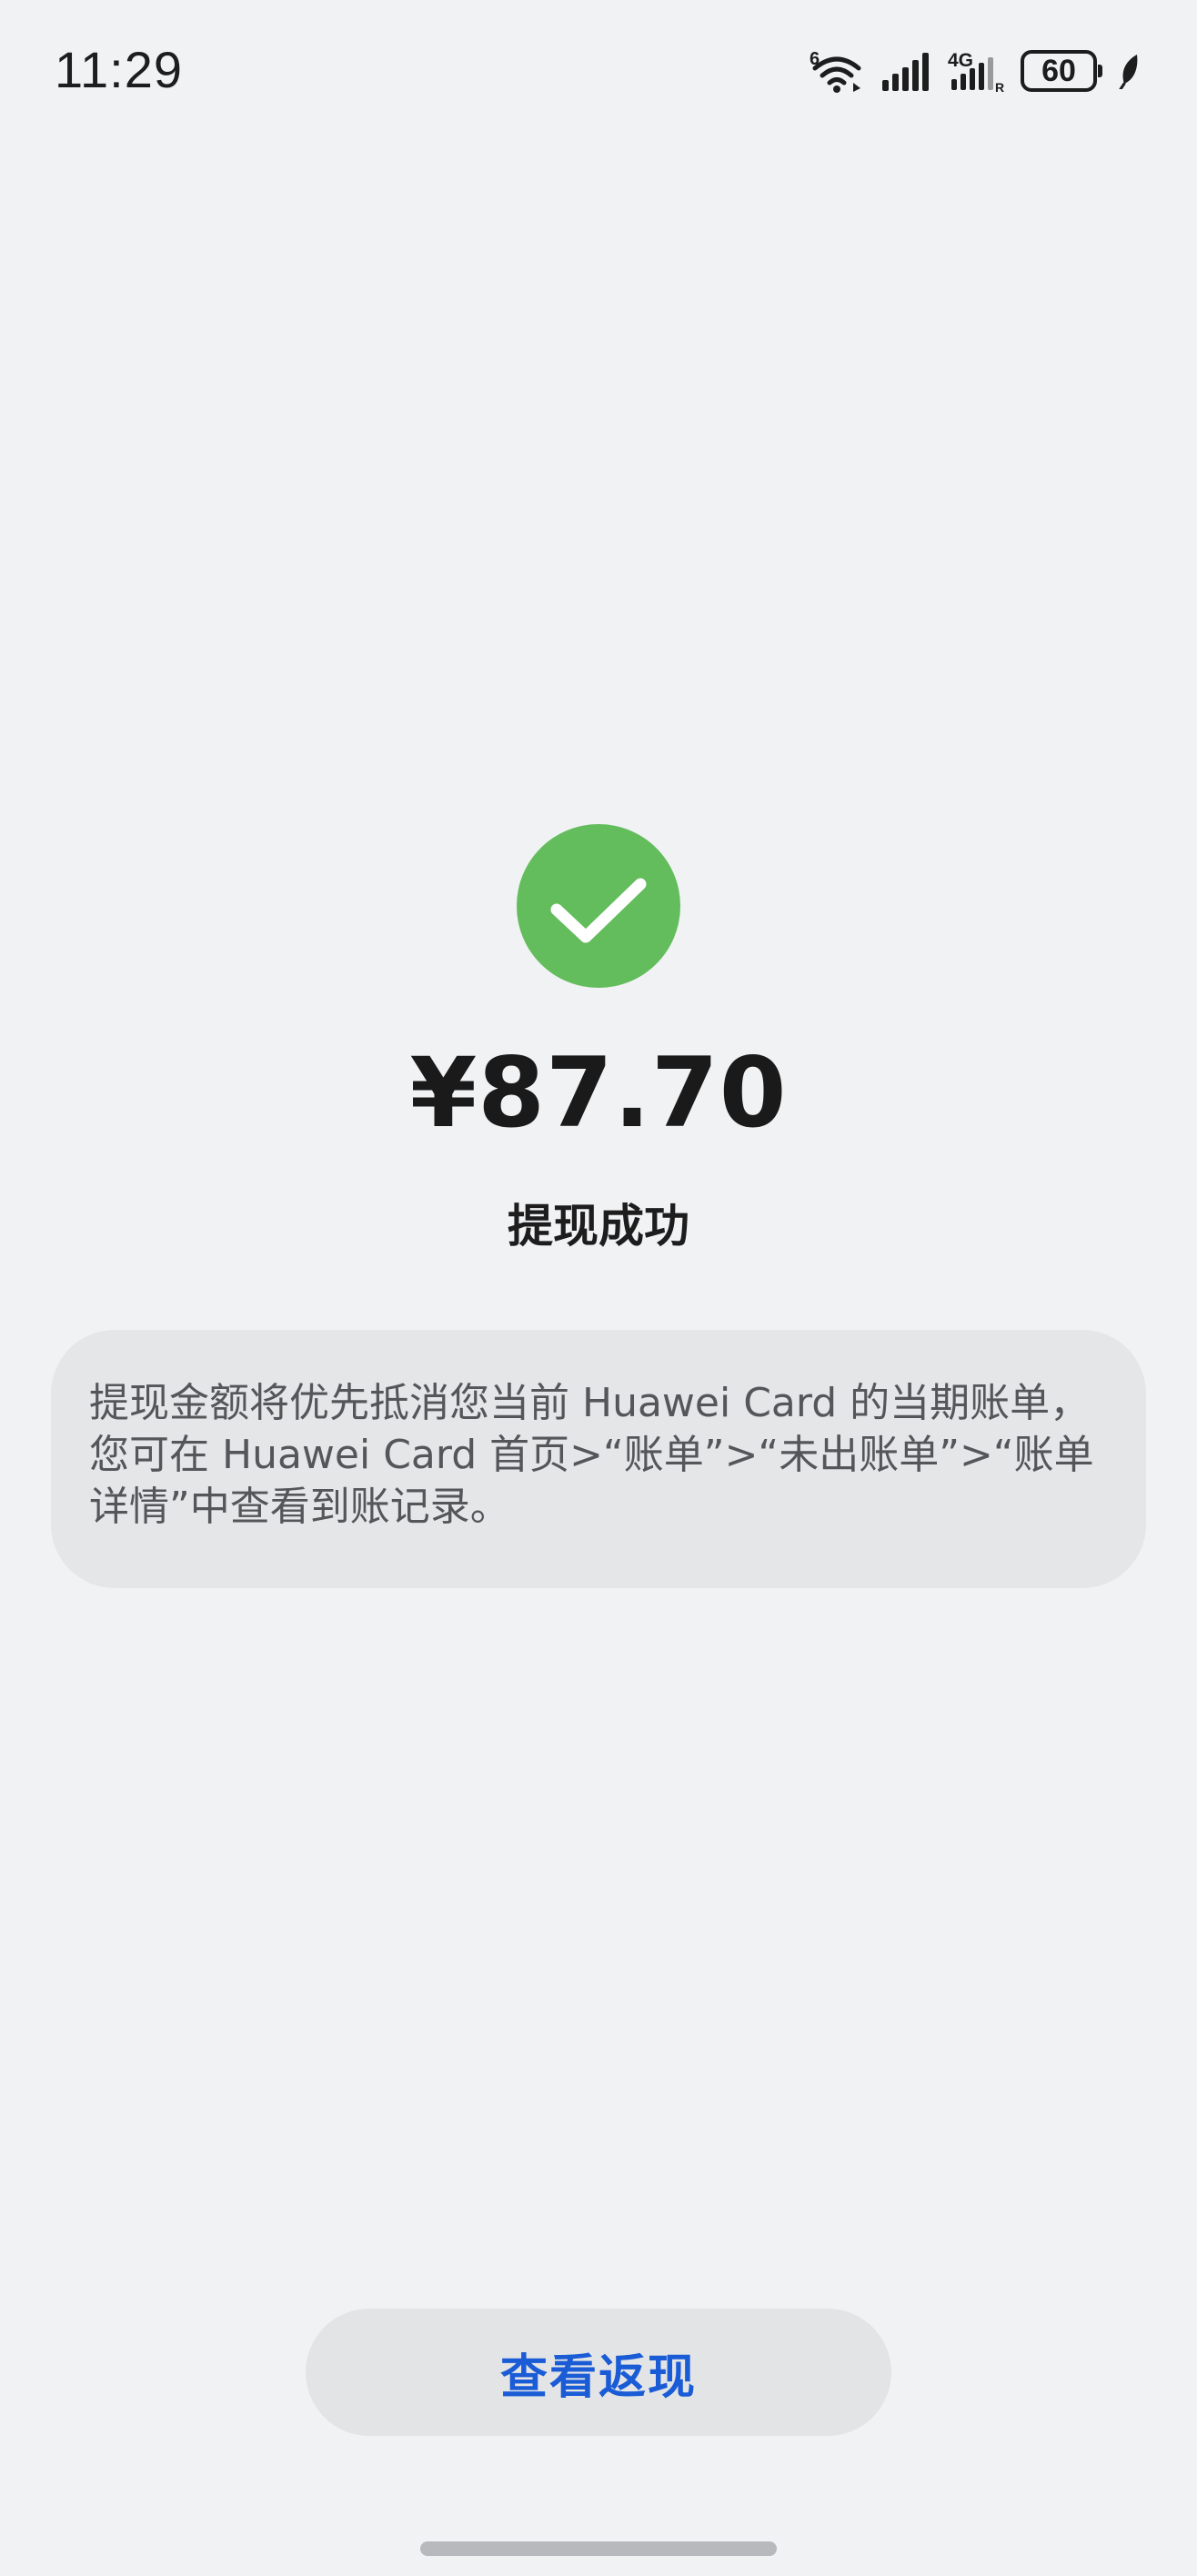 The height and width of the screenshot is (2576, 1197). I want to click on wifi-6-icon: 6, so click(835, 71).